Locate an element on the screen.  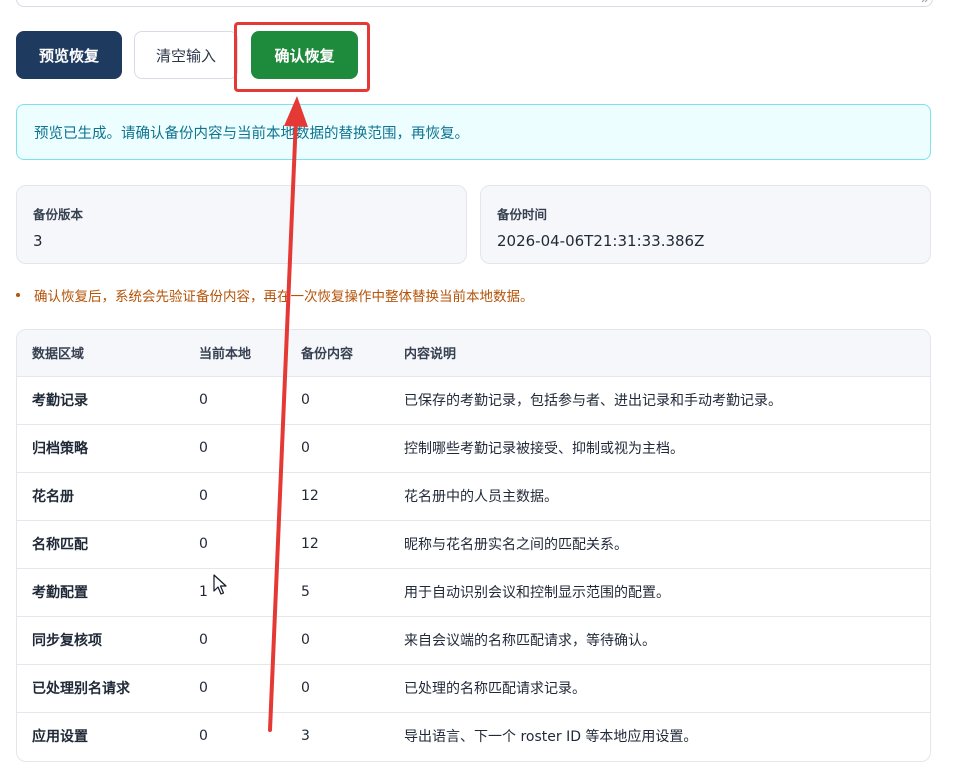
backup-version-label: 备份版本 is located at coordinates (58, 214).